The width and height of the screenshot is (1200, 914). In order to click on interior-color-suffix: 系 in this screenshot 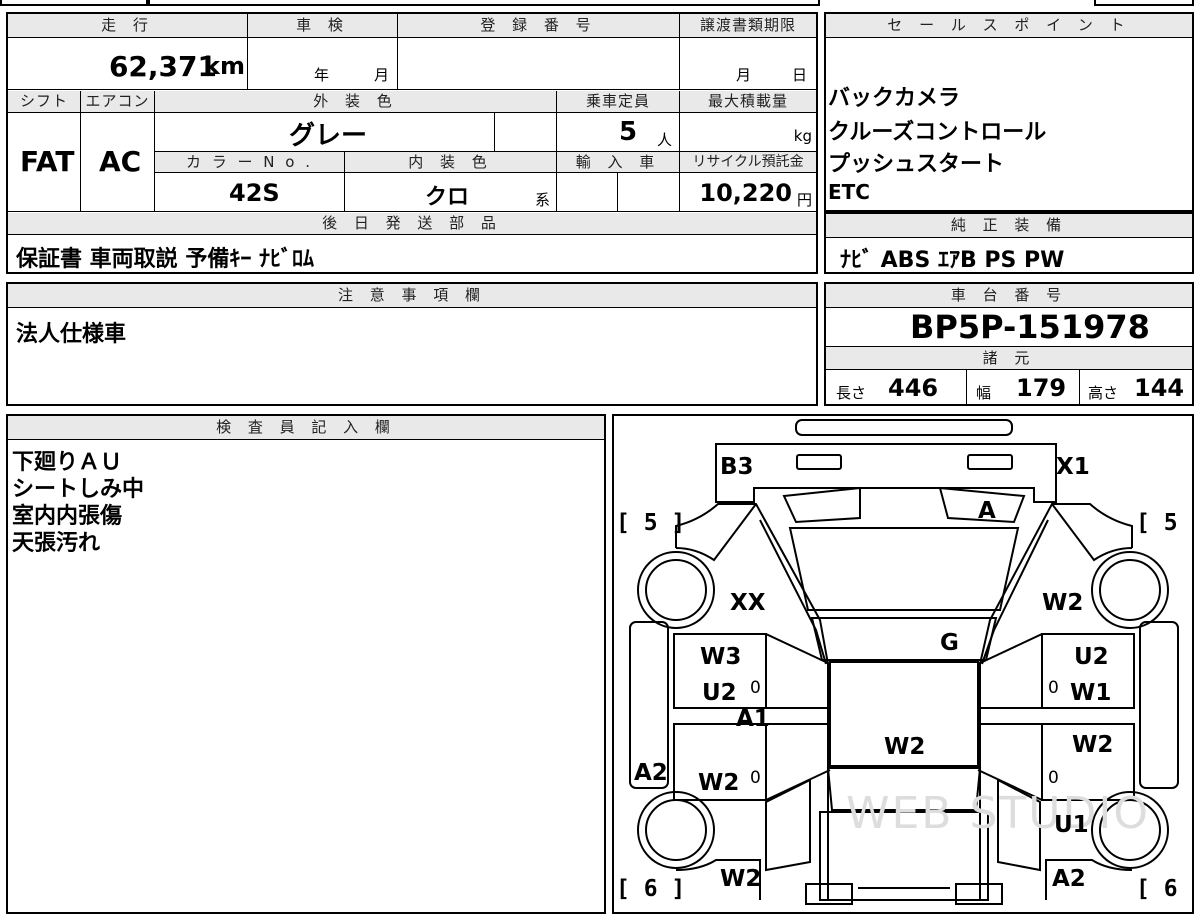, I will do `click(543, 200)`.